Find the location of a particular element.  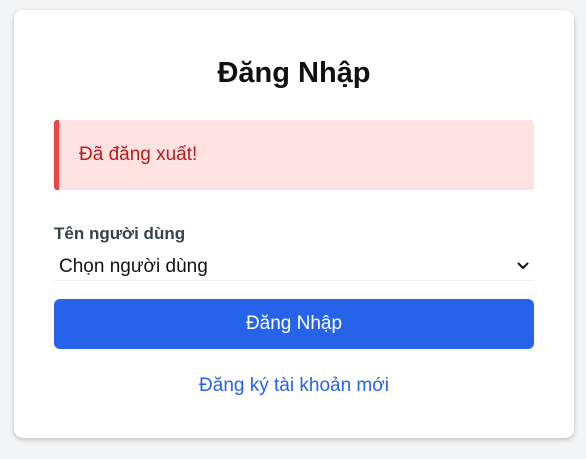

alert-message: Đã đăng xuất! is located at coordinates (138, 154).